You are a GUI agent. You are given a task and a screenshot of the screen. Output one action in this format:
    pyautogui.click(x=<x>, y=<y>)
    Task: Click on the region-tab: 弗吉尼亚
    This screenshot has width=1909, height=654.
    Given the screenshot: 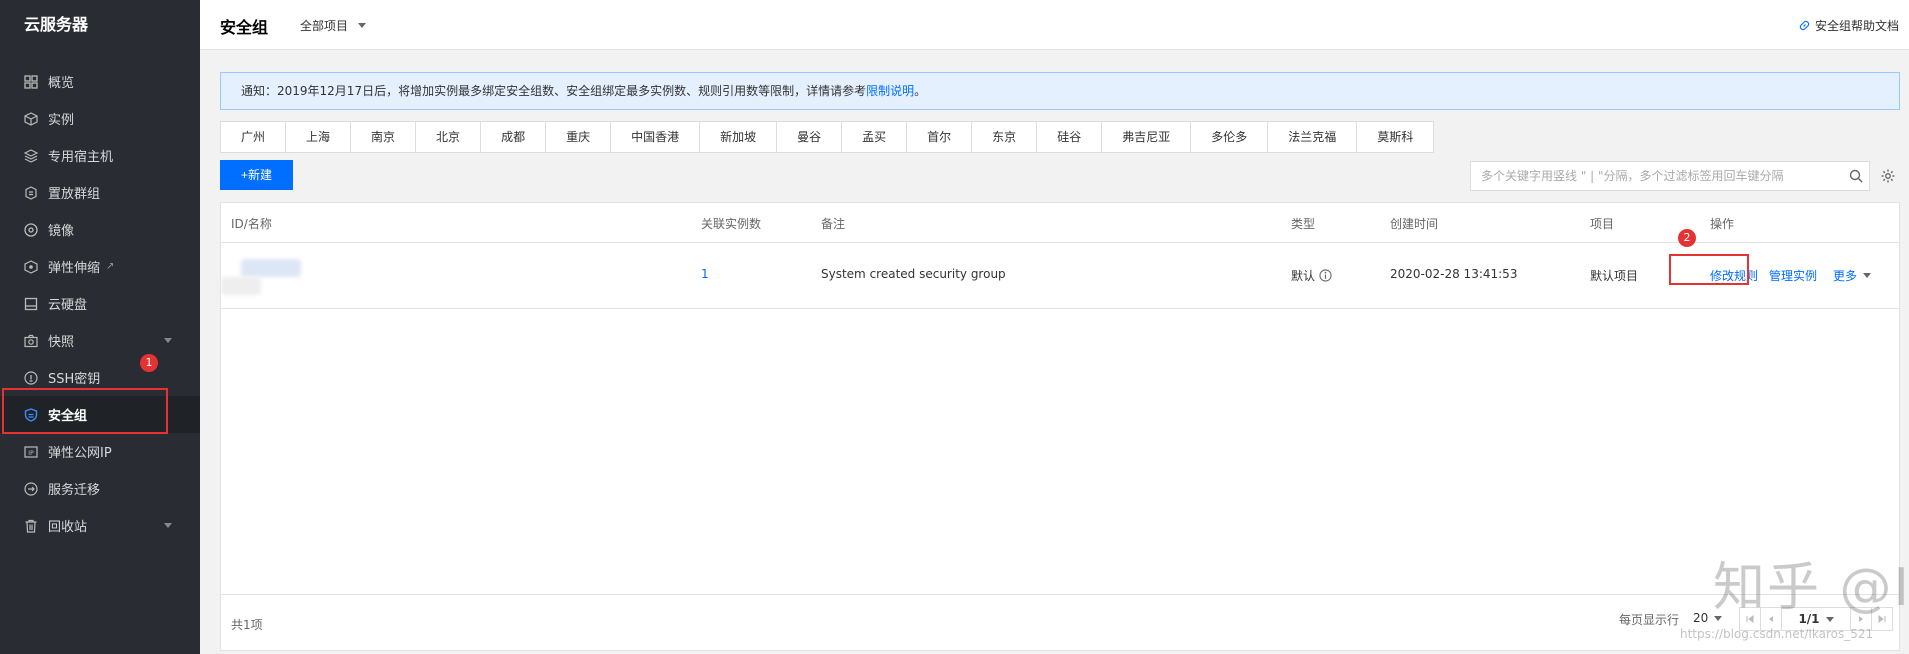 What is the action you would take?
    pyautogui.click(x=1147, y=137)
    